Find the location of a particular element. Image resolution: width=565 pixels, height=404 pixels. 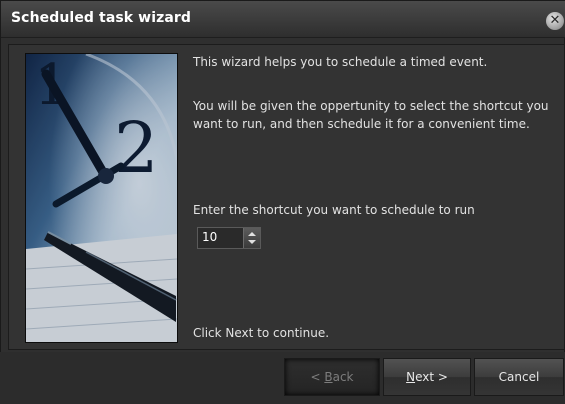

next-access-key: N is located at coordinates (411, 377).